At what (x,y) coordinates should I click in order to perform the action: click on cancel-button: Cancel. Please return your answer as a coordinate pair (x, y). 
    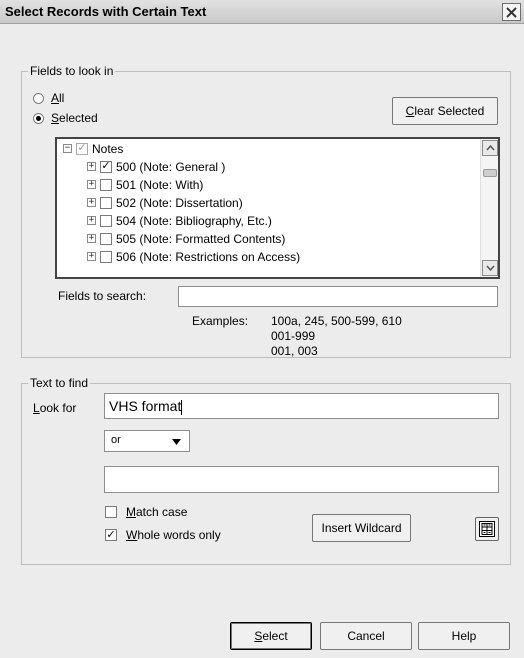
    Looking at the image, I should click on (366, 636).